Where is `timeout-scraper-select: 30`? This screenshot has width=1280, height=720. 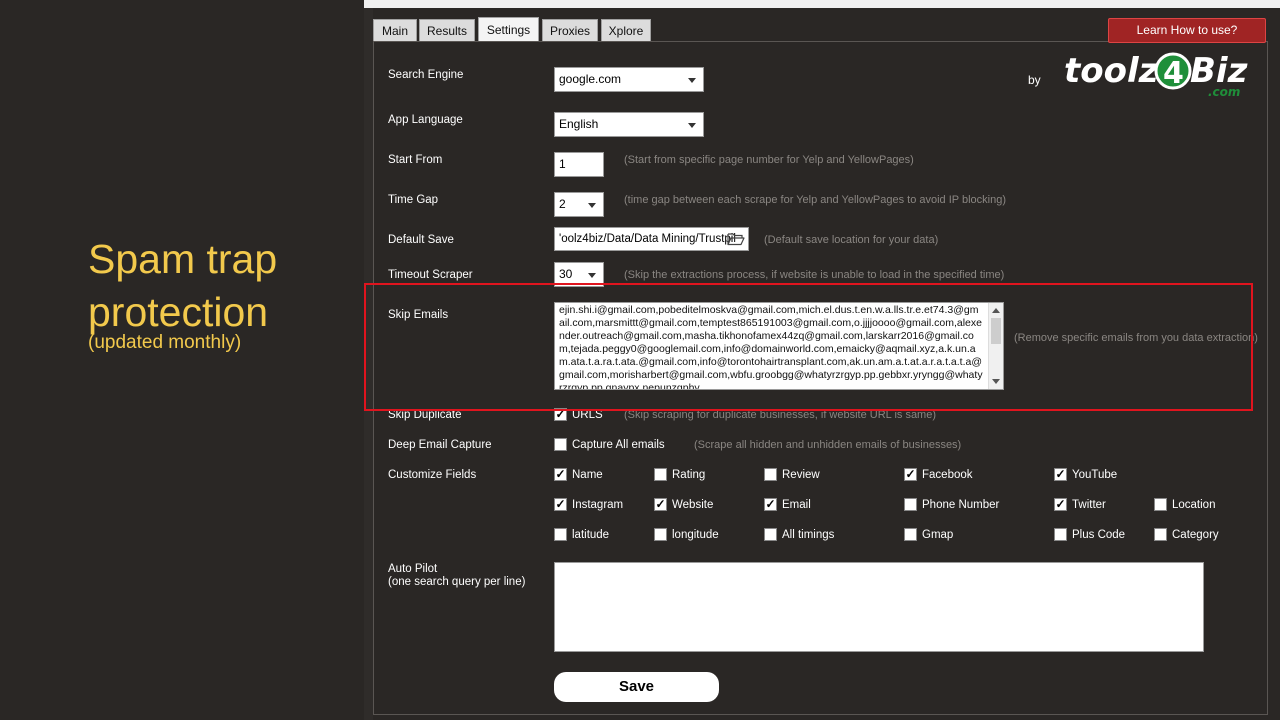 timeout-scraper-select: 30 is located at coordinates (579, 274).